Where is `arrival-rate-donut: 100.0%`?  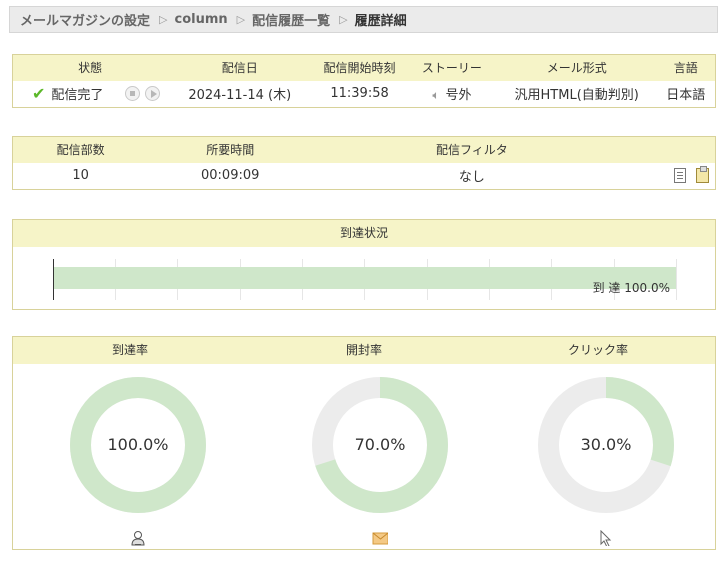
arrival-rate-donut: 100.0% is located at coordinates (138, 445).